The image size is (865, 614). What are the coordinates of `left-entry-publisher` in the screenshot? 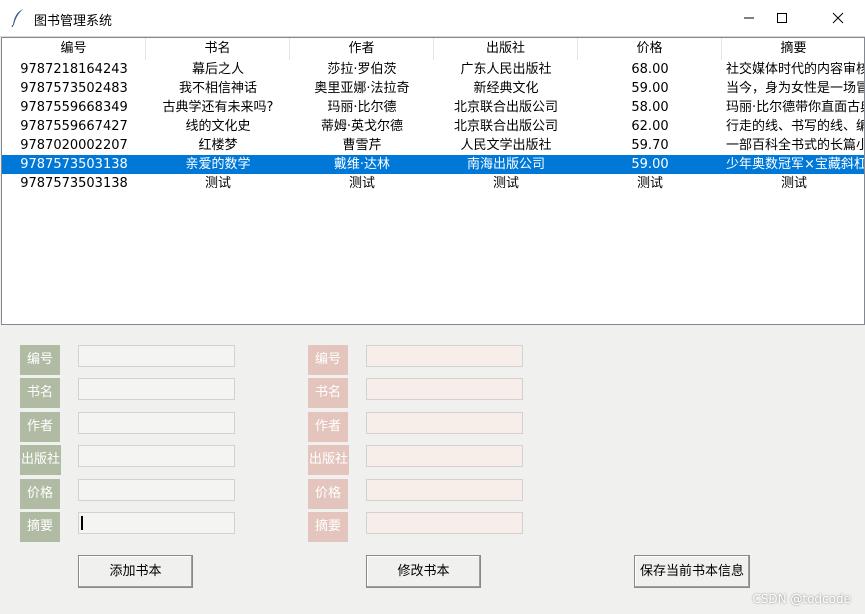 It's located at (156, 456).